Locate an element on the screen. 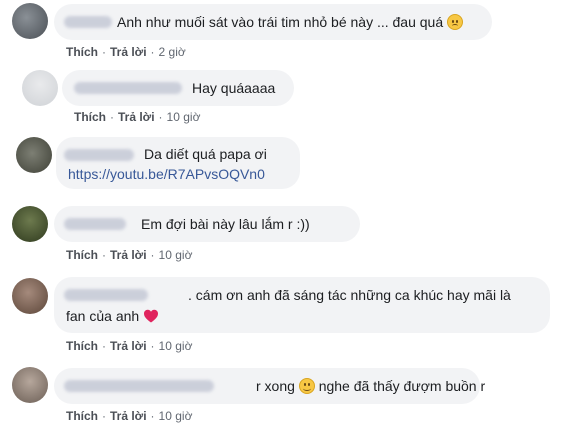 The width and height of the screenshot is (572, 434). sad-face-emoji is located at coordinates (455, 22).